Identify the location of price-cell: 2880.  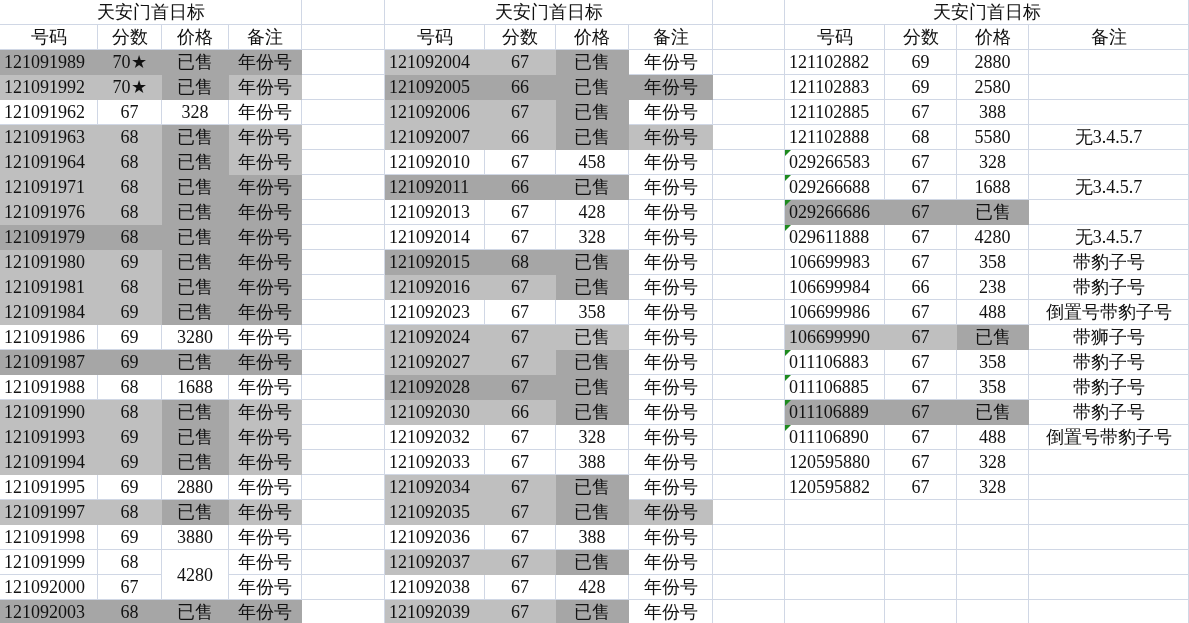
(195, 487).